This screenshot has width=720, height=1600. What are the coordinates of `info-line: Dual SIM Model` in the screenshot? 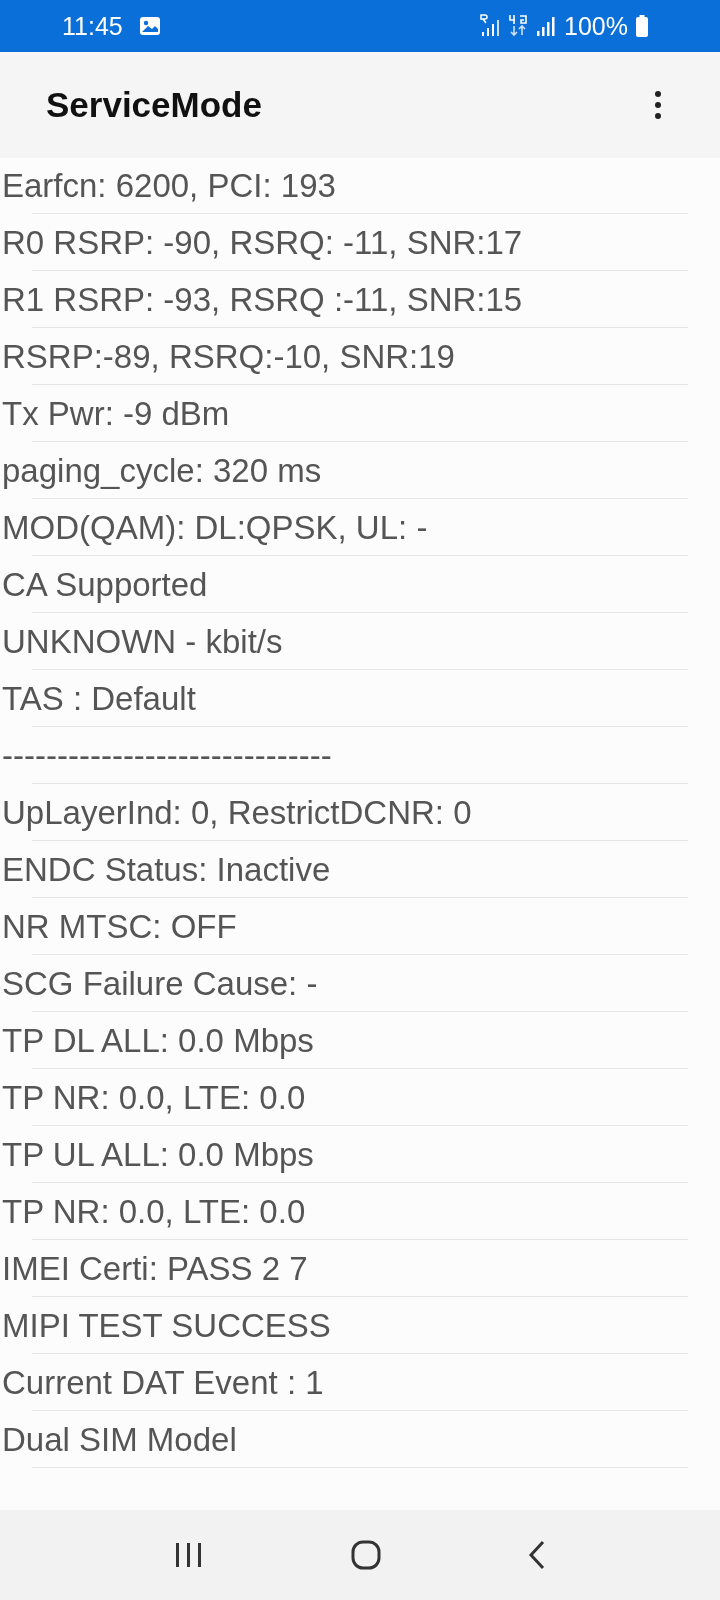 It's located at (119, 1440).